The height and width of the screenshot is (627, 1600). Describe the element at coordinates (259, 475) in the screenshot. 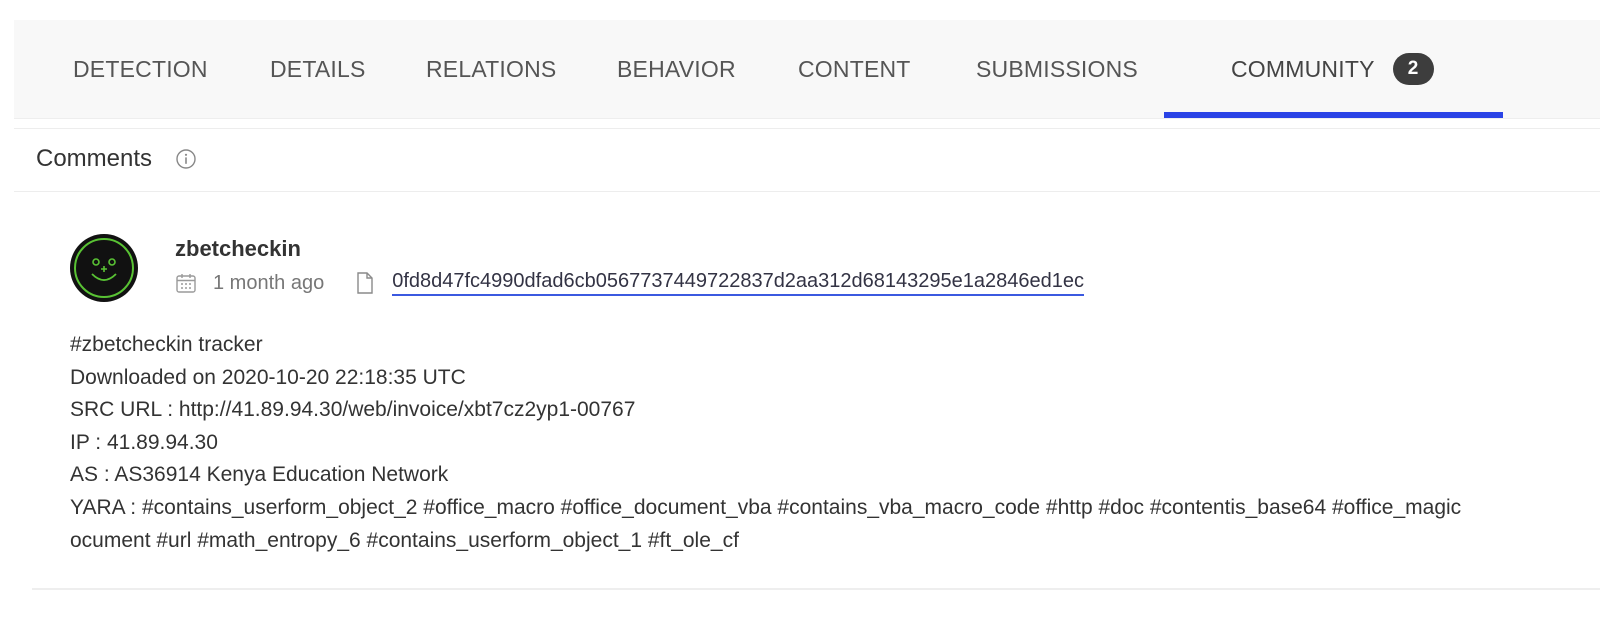

I see `comment-line-as: AS : AS36914 Kenya Education Network` at that location.